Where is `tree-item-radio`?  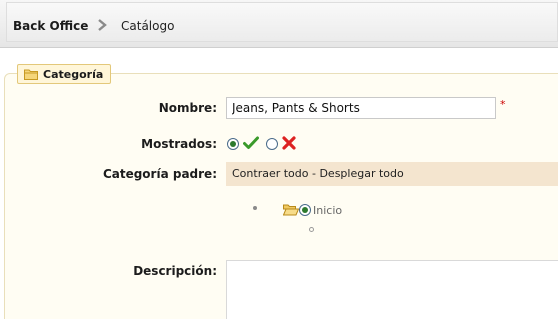
tree-item-radio is located at coordinates (305, 210).